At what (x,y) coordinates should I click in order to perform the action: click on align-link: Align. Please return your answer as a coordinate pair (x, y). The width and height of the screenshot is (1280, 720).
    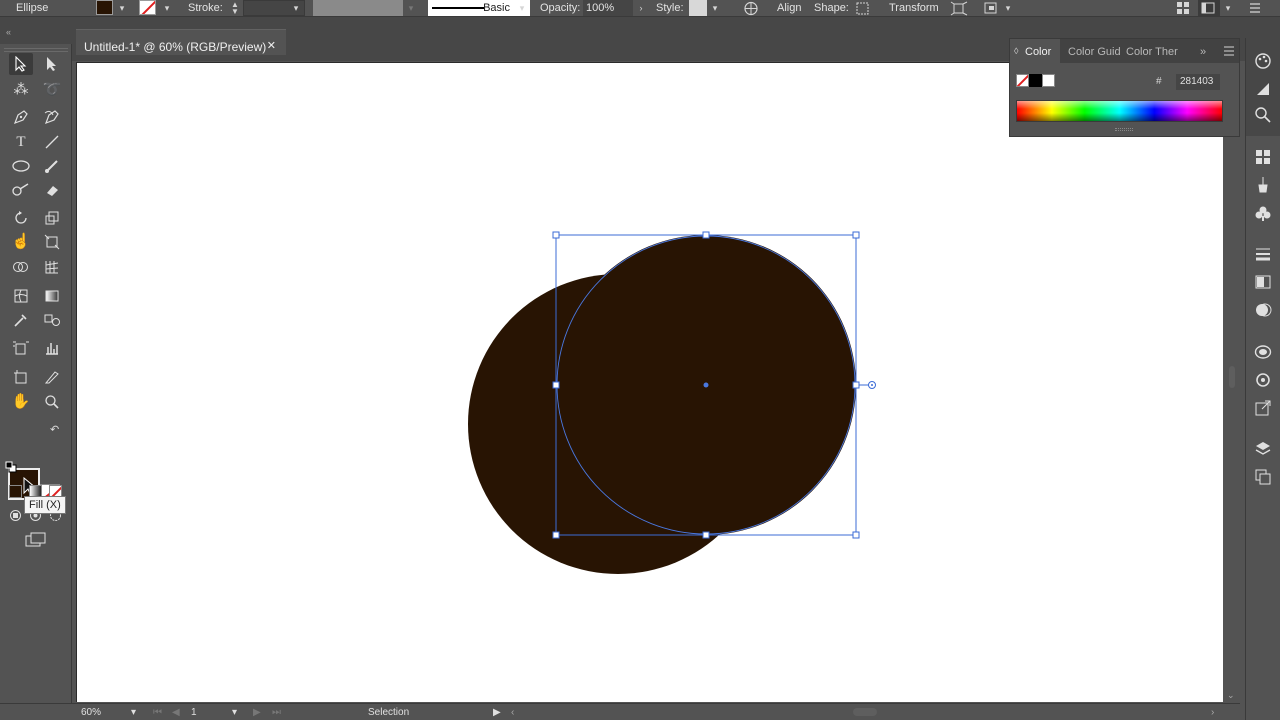
    Looking at the image, I should click on (789, 8).